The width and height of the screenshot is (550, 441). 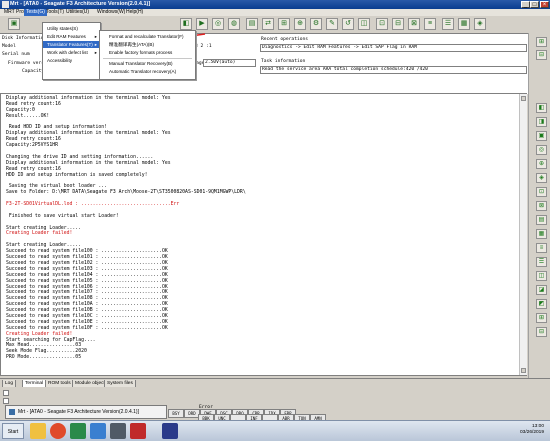 I want to click on tests-menu-item-label: Translator Features(T), so click(x=70, y=44).